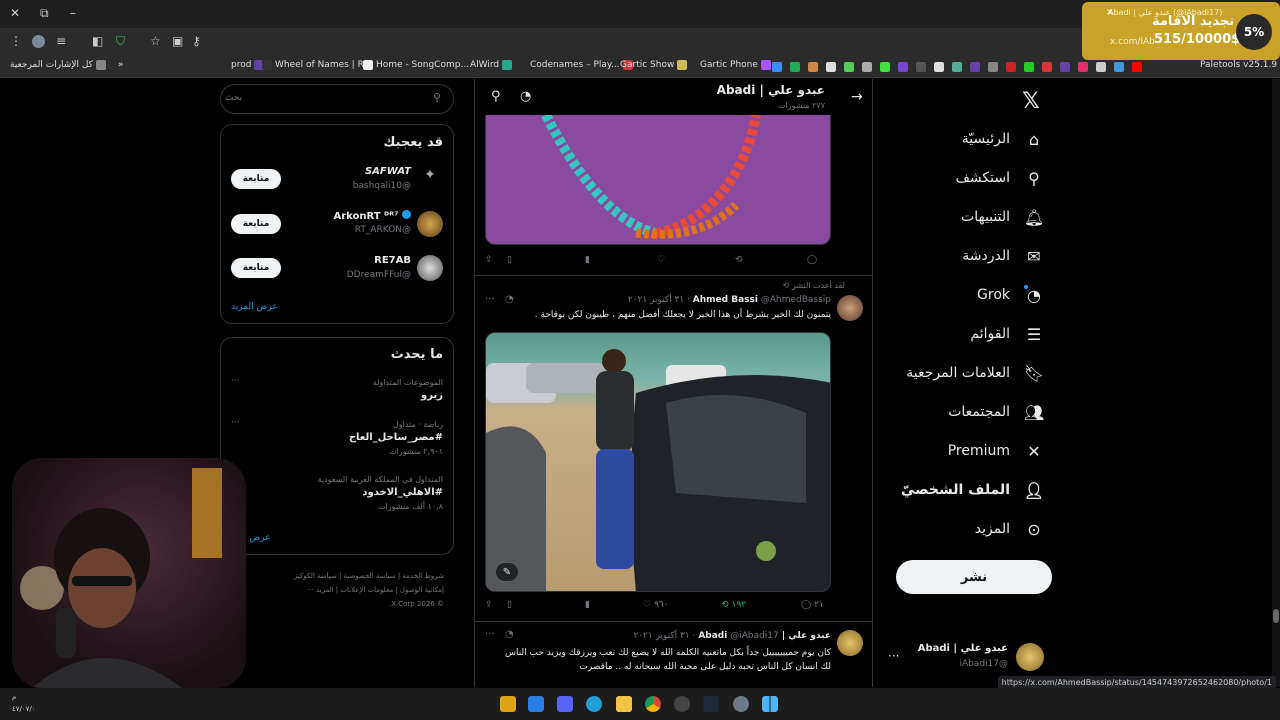 Image resolution: width=1280 pixels, height=720 pixels. What do you see at coordinates (972, 490) in the screenshot?
I see `nav-profile: الملف الشخصيّ 👤︎` at bounding box center [972, 490].